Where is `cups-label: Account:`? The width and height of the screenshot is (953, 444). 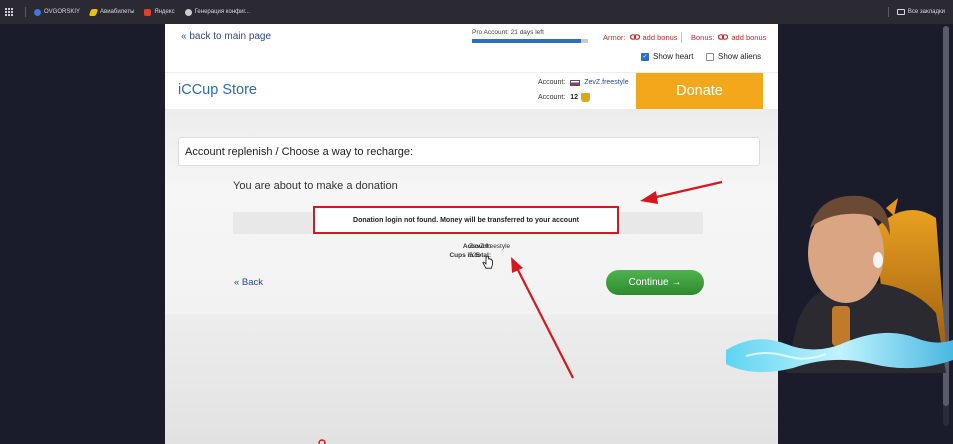
cups-label: Account: is located at coordinates (552, 97).